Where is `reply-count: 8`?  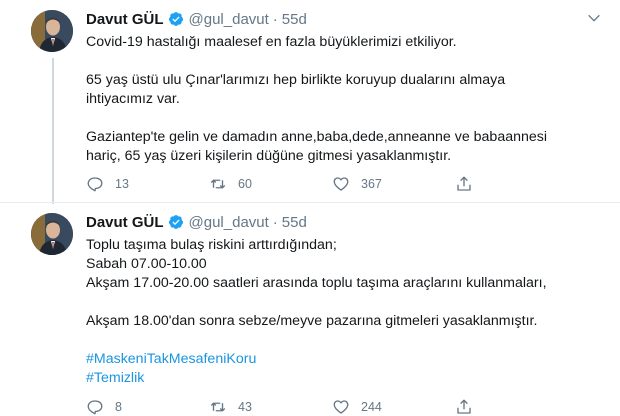 reply-count: 8 is located at coordinates (118, 407).